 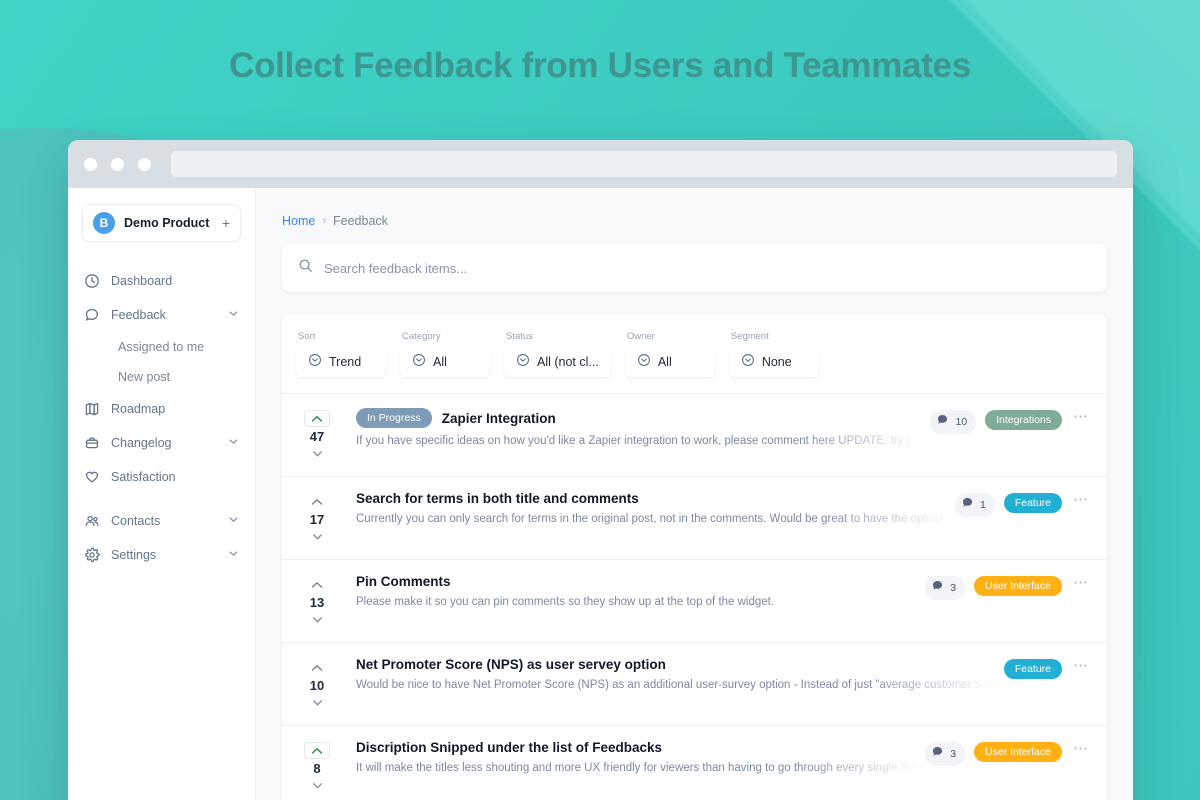 What do you see at coordinates (640, 336) in the screenshot?
I see `filter-owner-label: Owner` at bounding box center [640, 336].